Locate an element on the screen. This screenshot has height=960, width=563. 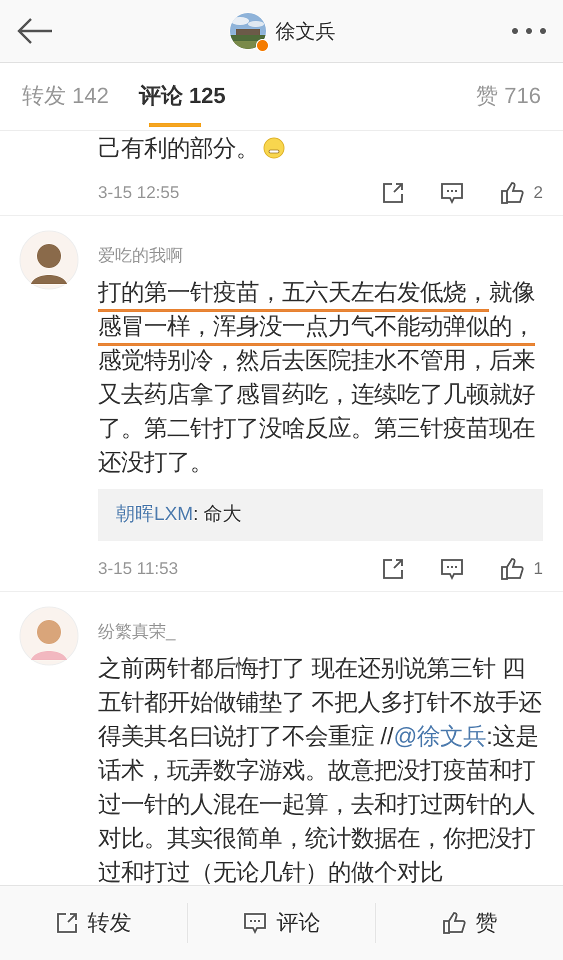
user-name: 爱吃的我啊 is located at coordinates (320, 255).